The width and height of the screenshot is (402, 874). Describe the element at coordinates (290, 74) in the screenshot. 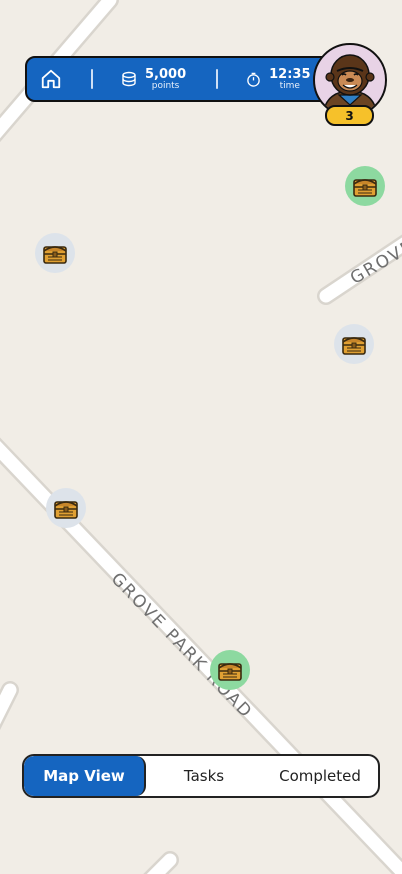

I see `time-value: 12:35` at that location.